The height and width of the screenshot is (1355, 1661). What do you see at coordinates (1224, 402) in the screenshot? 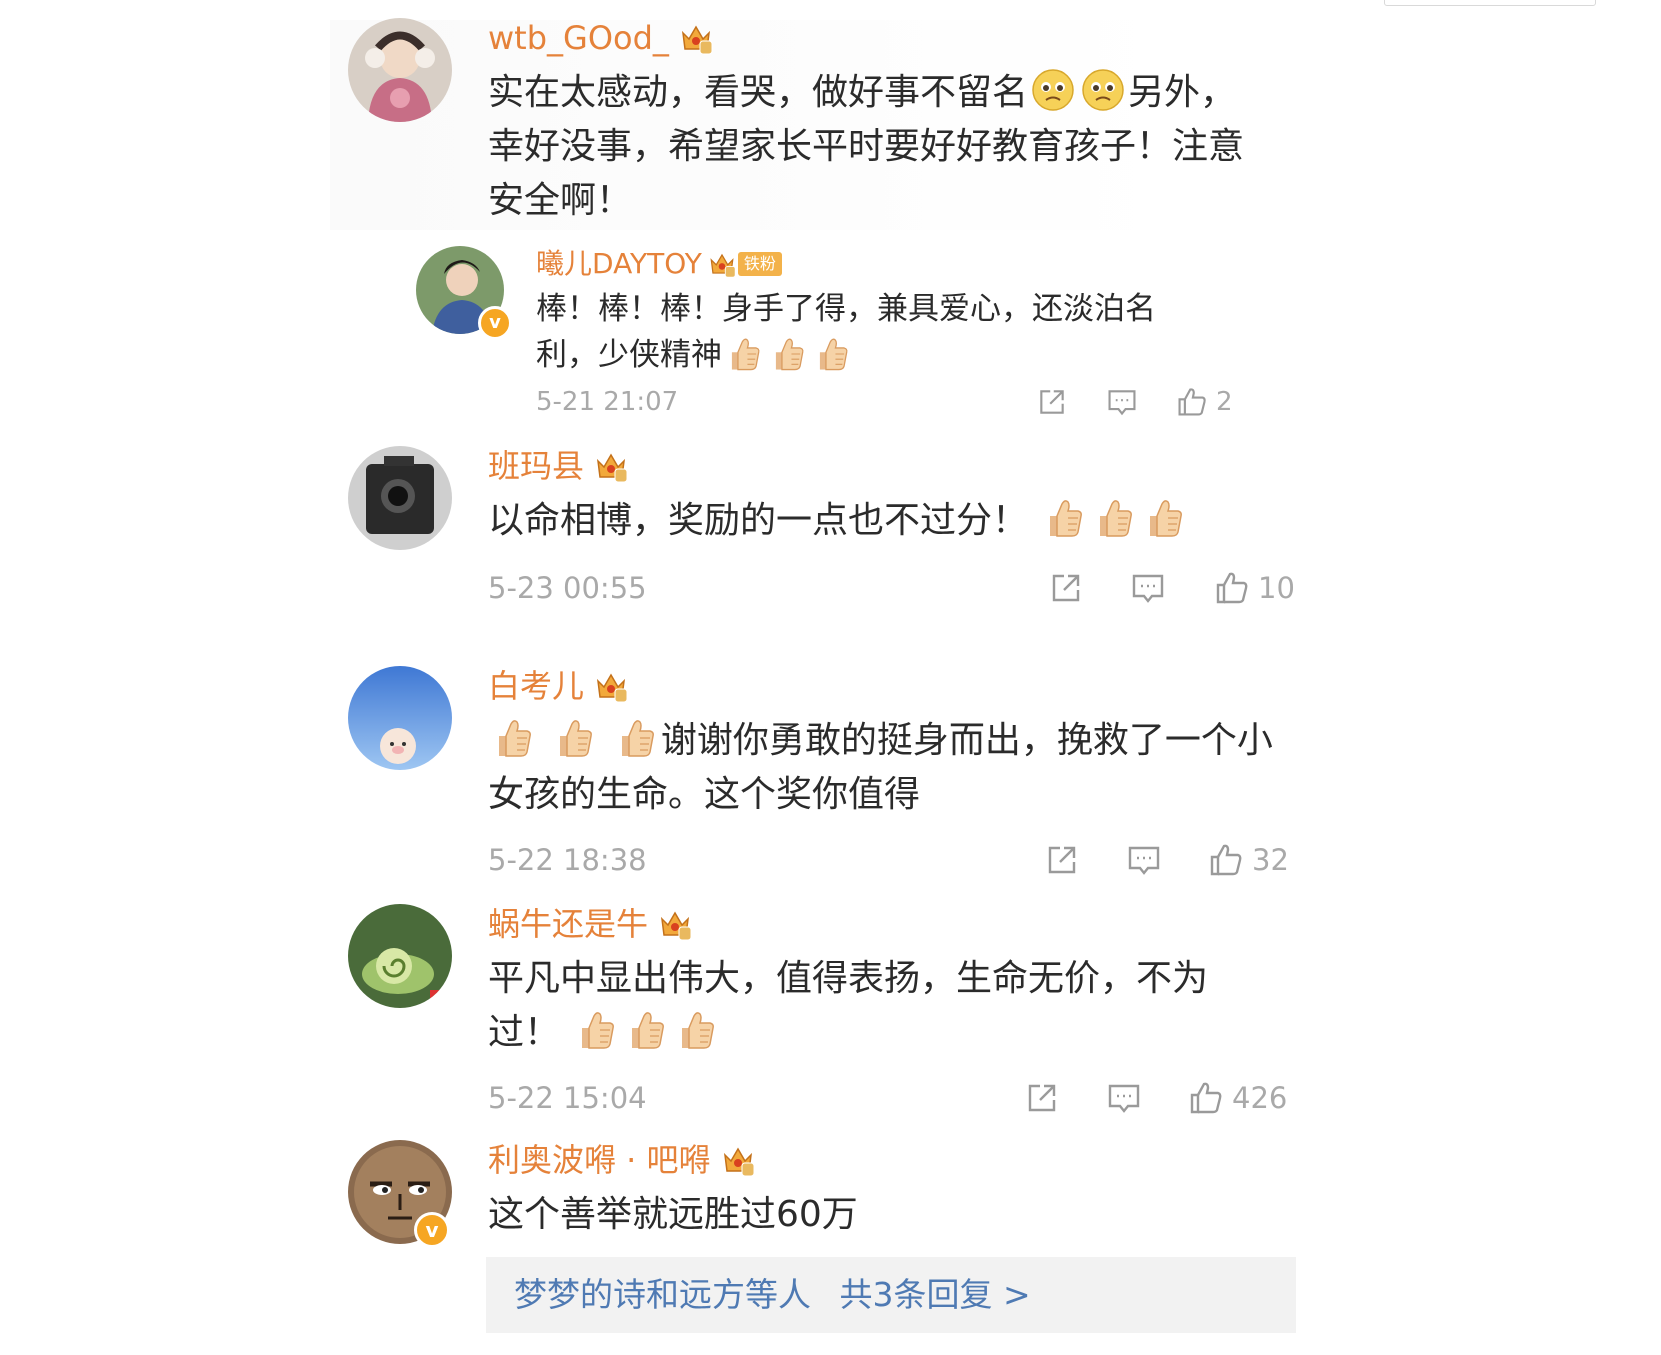
I see `like-count: 2` at bounding box center [1224, 402].